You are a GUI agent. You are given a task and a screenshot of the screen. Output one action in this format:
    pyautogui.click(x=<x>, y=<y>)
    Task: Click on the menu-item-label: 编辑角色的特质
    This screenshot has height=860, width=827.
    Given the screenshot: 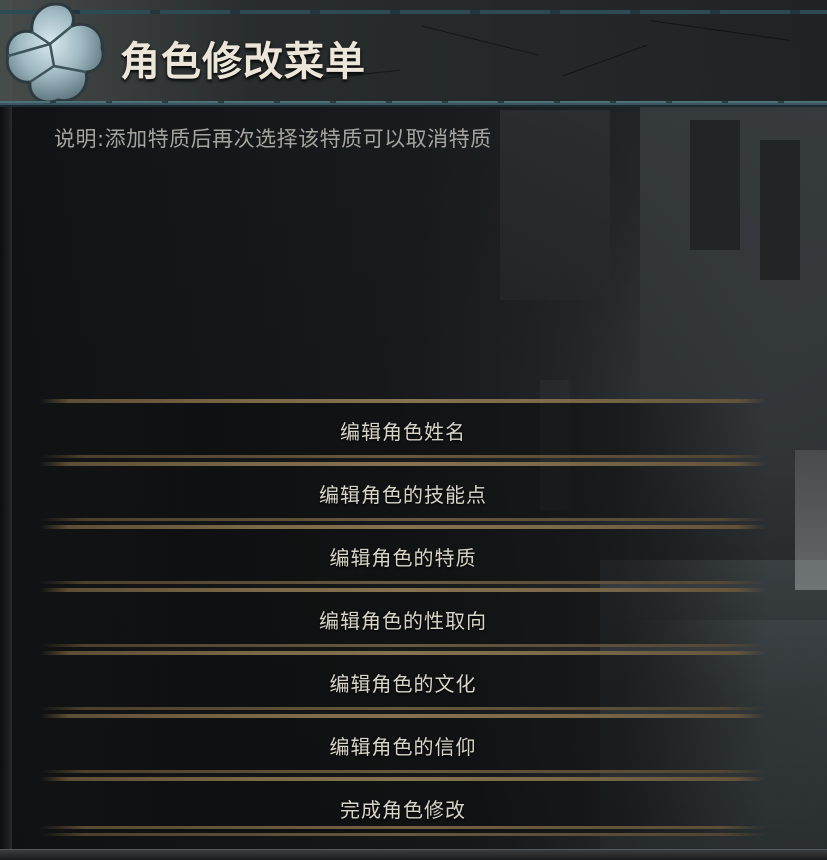 What is the action you would take?
    pyautogui.click(x=403, y=558)
    